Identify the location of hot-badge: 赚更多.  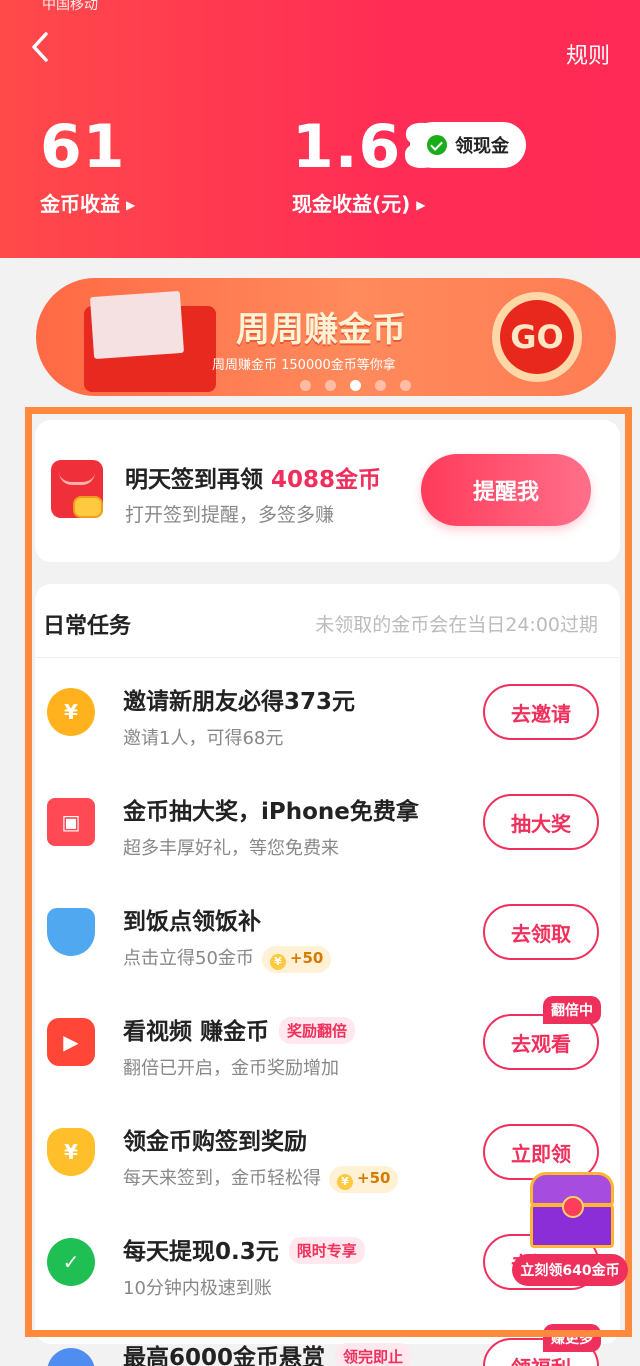
(572, 1338).